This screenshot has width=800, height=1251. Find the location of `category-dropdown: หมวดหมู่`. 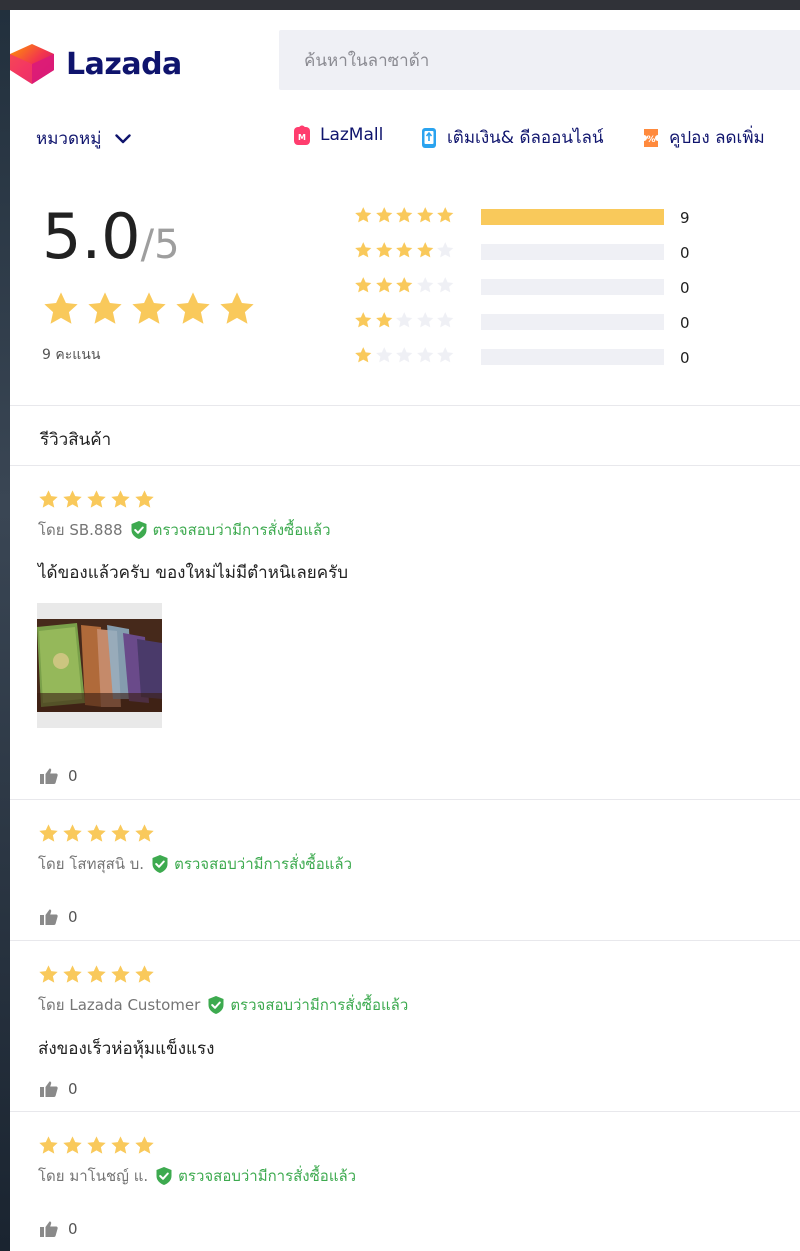

category-dropdown: หมวดหมู่ is located at coordinates (84, 138).